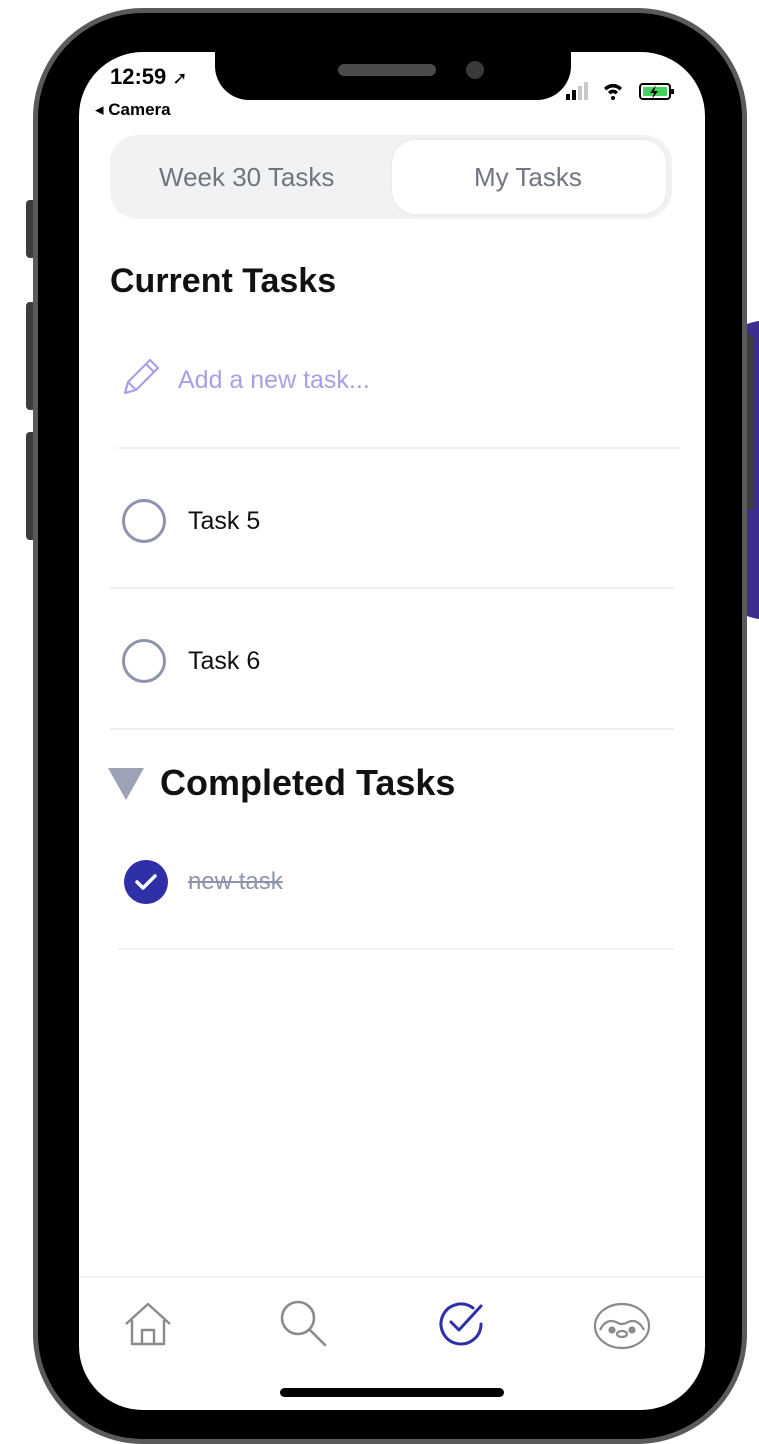 This screenshot has width=759, height=1444. What do you see at coordinates (224, 521) in the screenshot?
I see `task-label: Task 5` at bounding box center [224, 521].